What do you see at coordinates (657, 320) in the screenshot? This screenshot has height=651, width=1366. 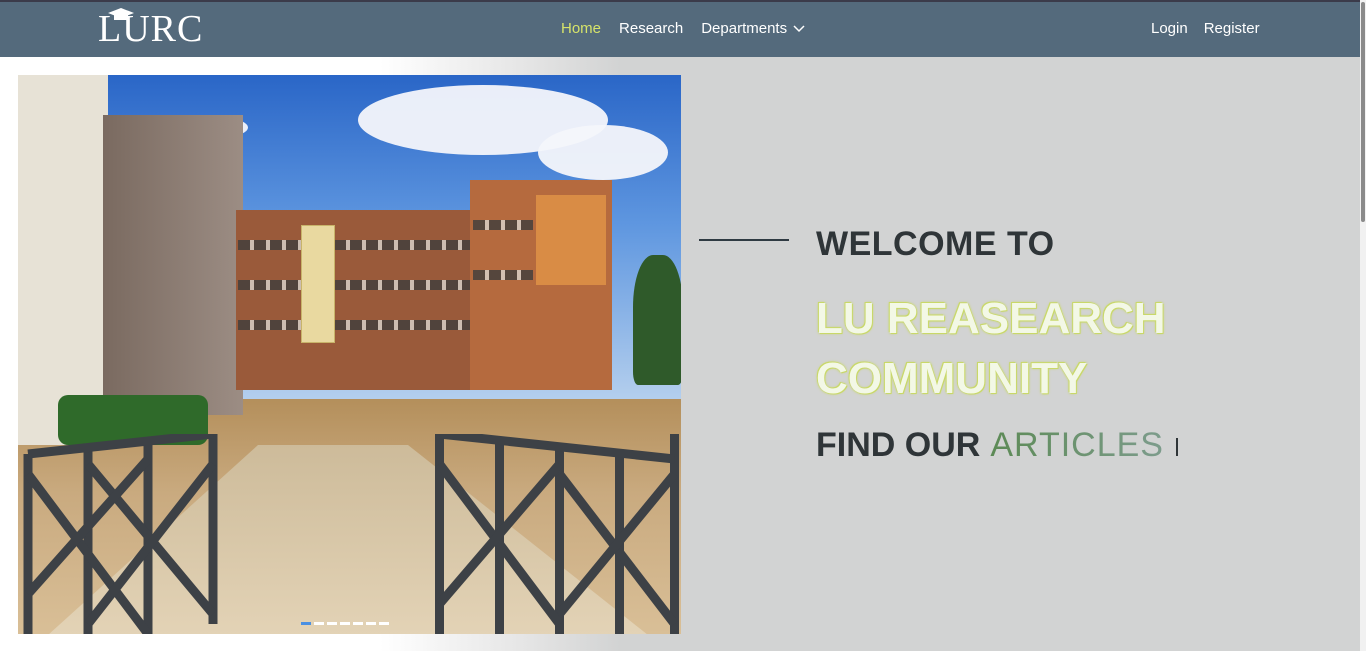 I see `tree` at bounding box center [657, 320].